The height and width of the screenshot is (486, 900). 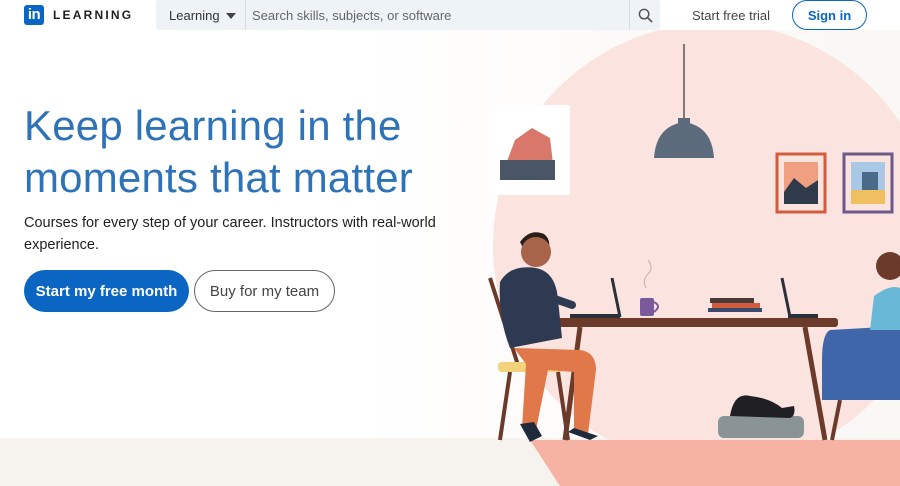 I want to click on chevron-down-icon, so click(x=230, y=15).